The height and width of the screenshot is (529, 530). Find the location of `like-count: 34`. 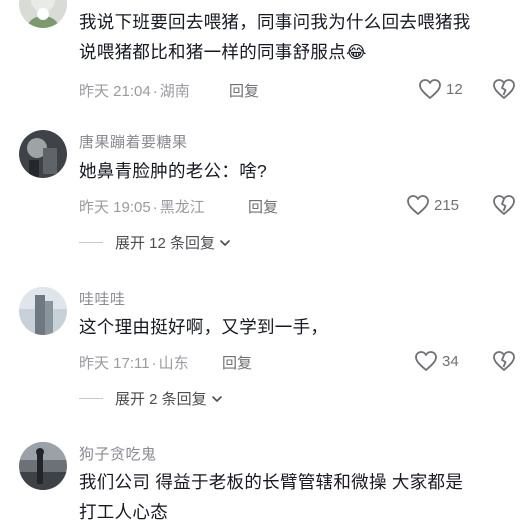

like-count: 34 is located at coordinates (450, 361).